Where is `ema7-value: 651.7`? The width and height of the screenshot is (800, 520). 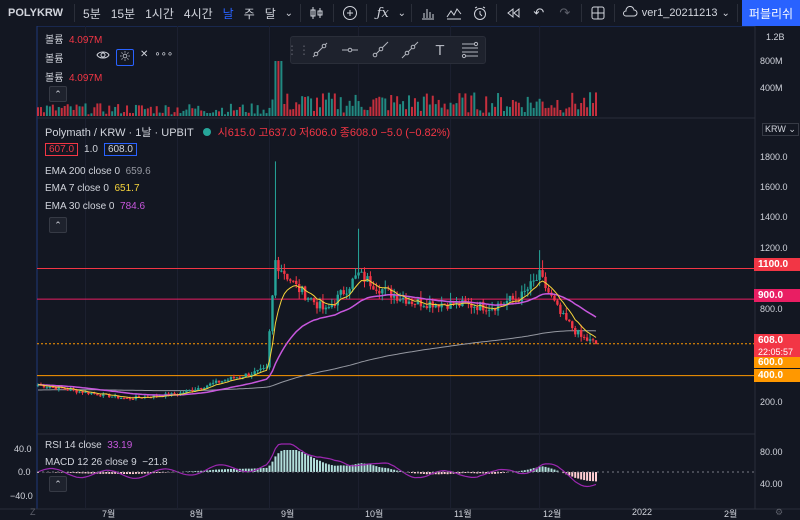 ema7-value: 651.7 is located at coordinates (127, 188).